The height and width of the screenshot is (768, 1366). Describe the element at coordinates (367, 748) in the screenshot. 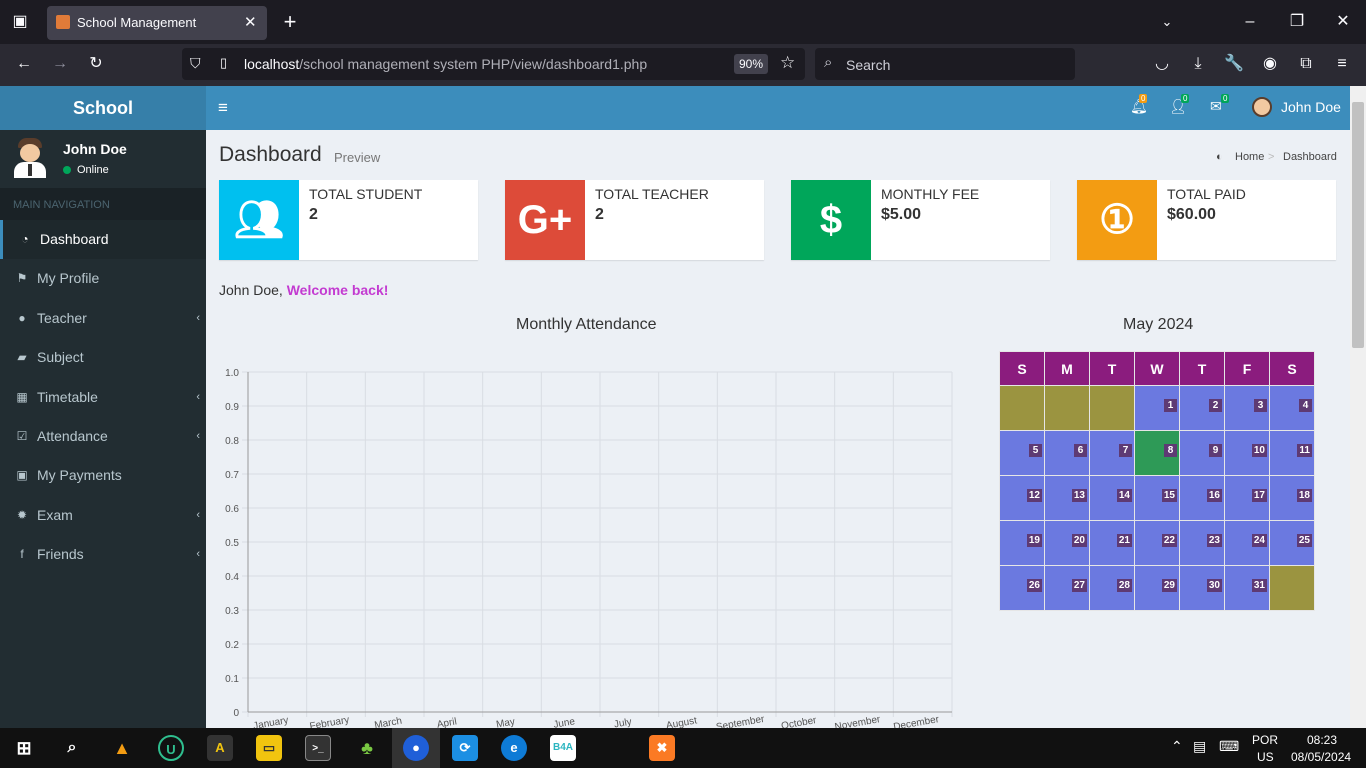

I see `clover-icon: ♣` at that location.